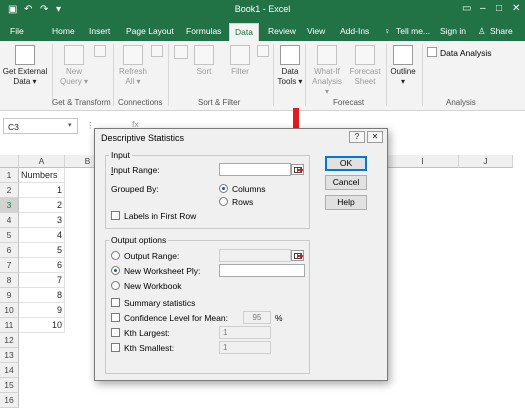  What do you see at coordinates (42, 220) in the screenshot?
I see `cell-a4: 3` at bounding box center [42, 220].